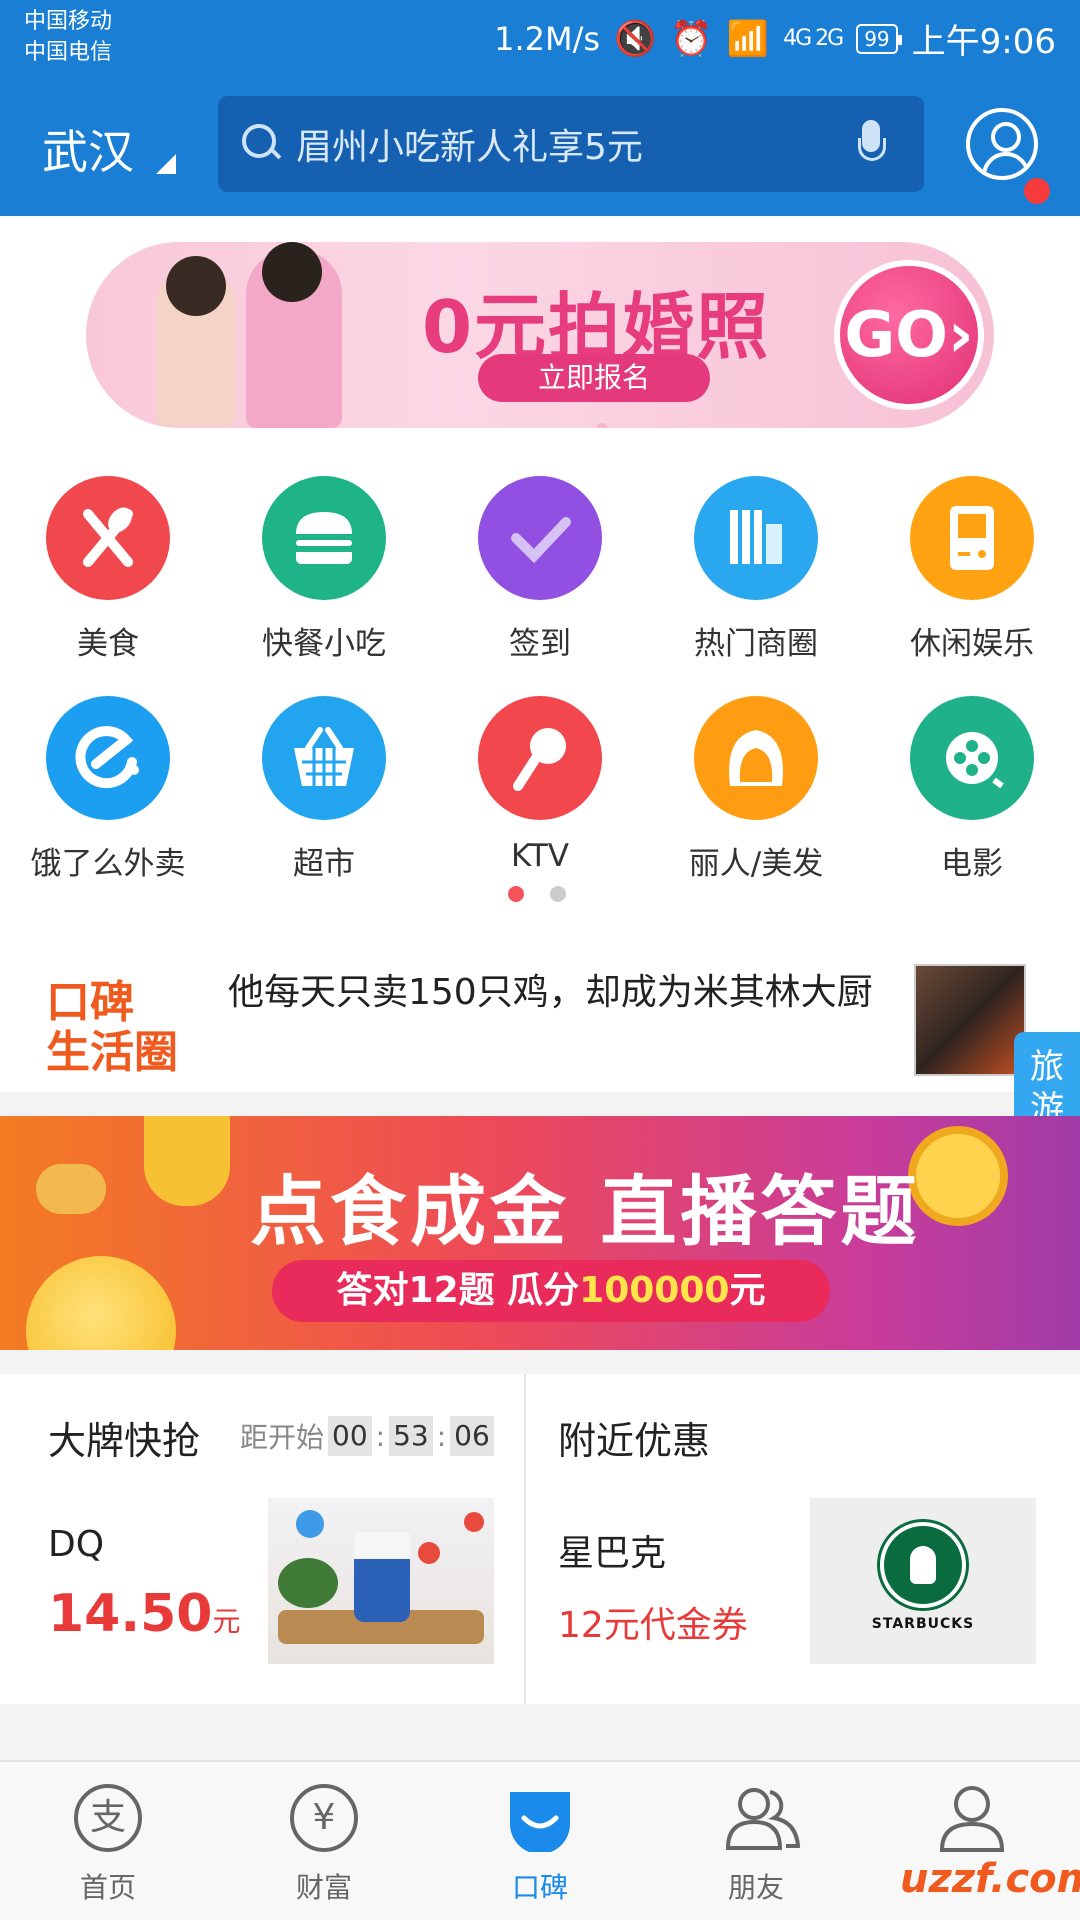 The image size is (1080, 1920). I want to click on burger-icon, so click(324, 538).